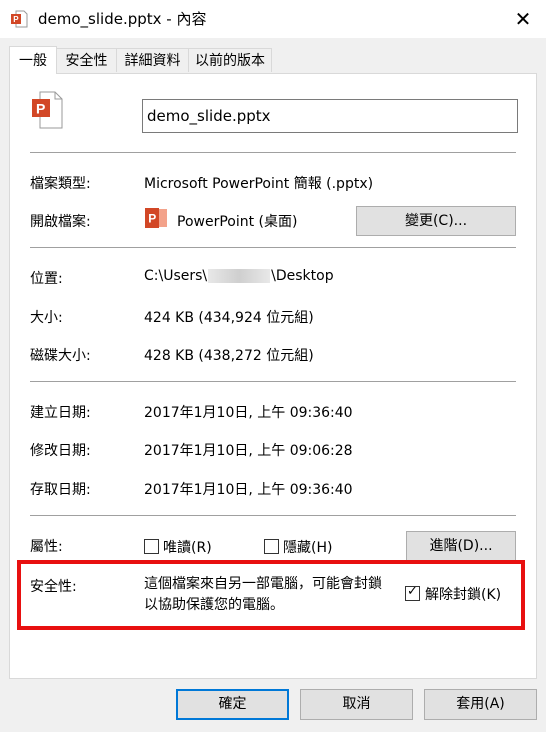  What do you see at coordinates (229, 318) in the screenshot?
I see `size-value: 424 KB (434,924 位元組)` at bounding box center [229, 318].